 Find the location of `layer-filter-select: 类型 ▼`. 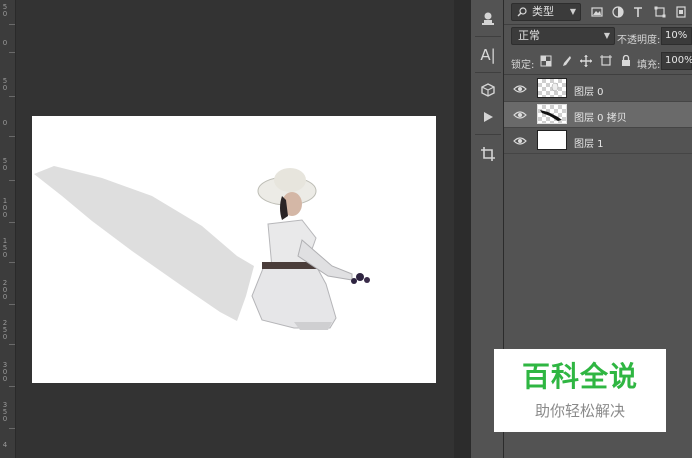

layer-filter-select: 类型 ▼ is located at coordinates (546, 12).